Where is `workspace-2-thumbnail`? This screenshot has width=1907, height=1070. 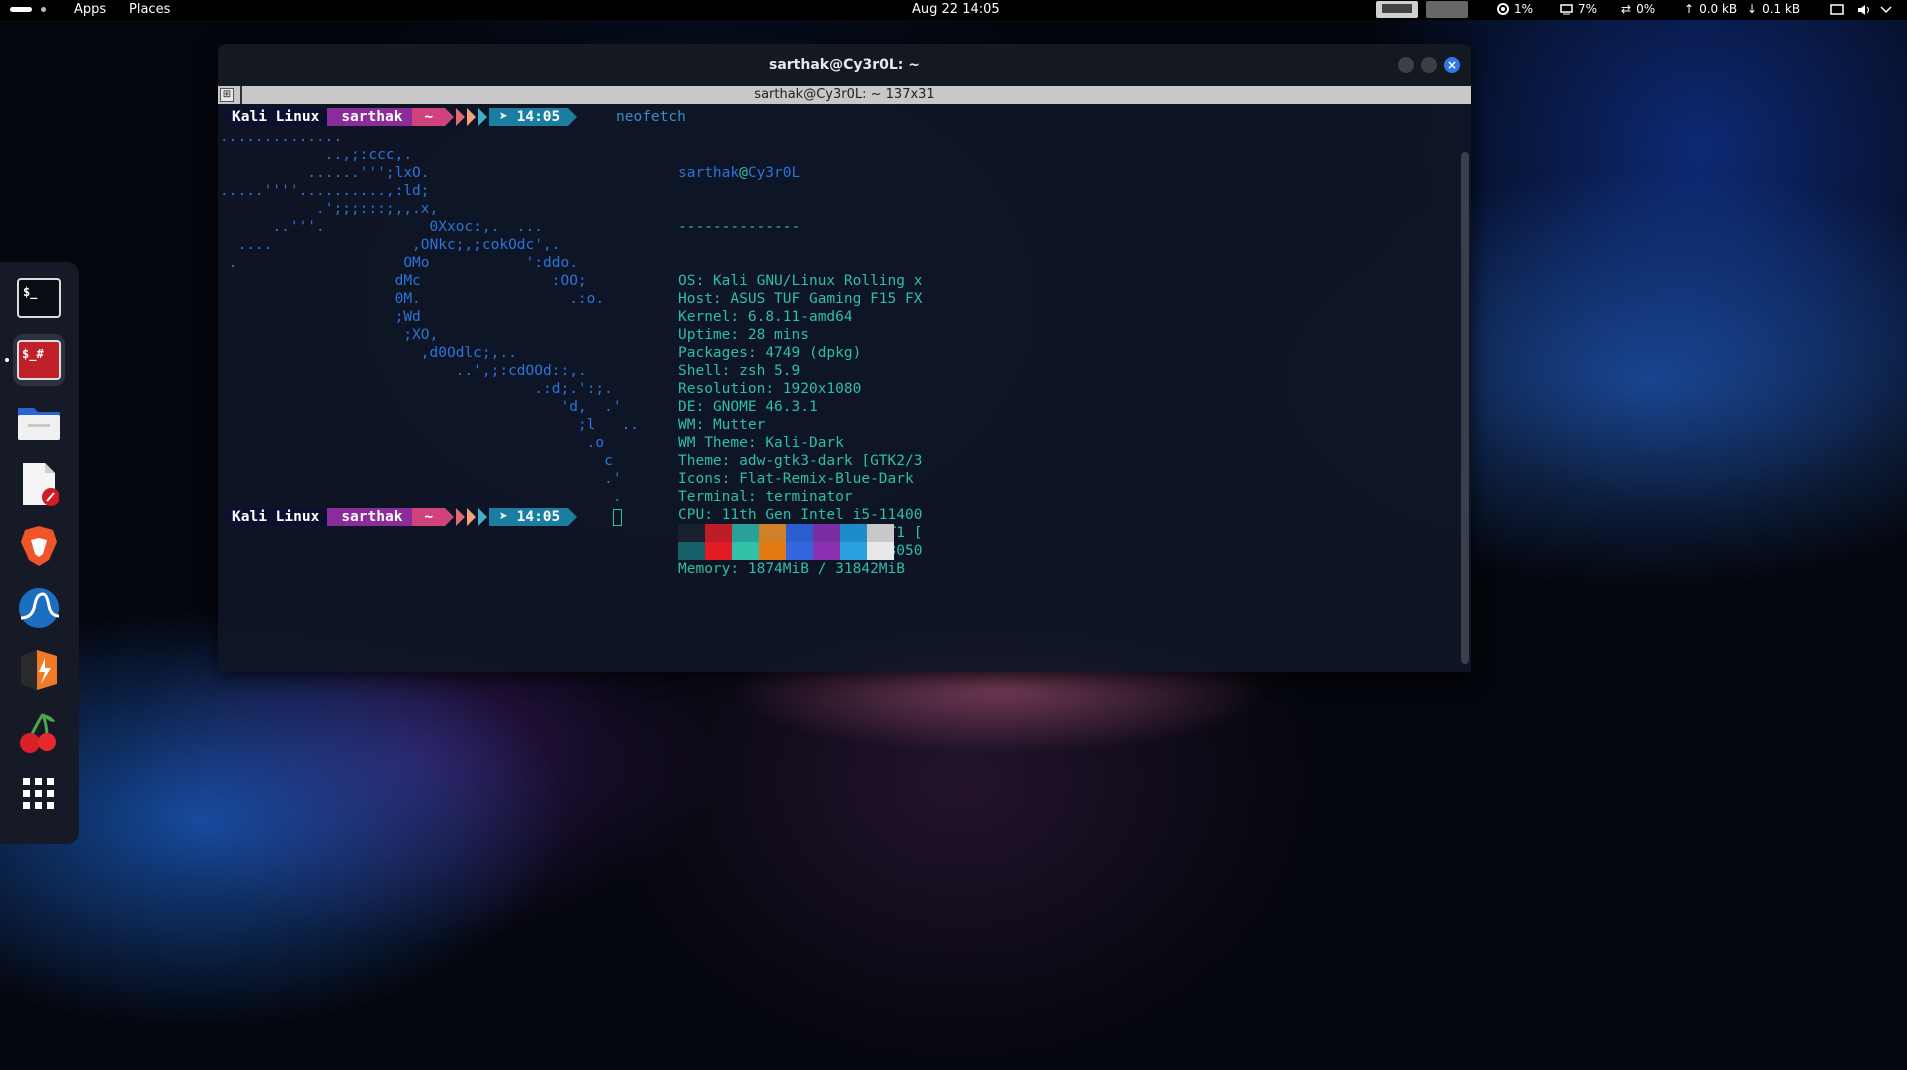
workspace-2-thumbnail is located at coordinates (1447, 9).